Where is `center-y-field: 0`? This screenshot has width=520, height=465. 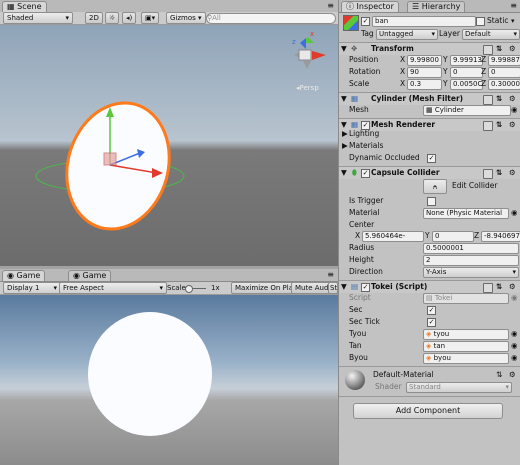 center-y-field: 0 is located at coordinates (453, 236).